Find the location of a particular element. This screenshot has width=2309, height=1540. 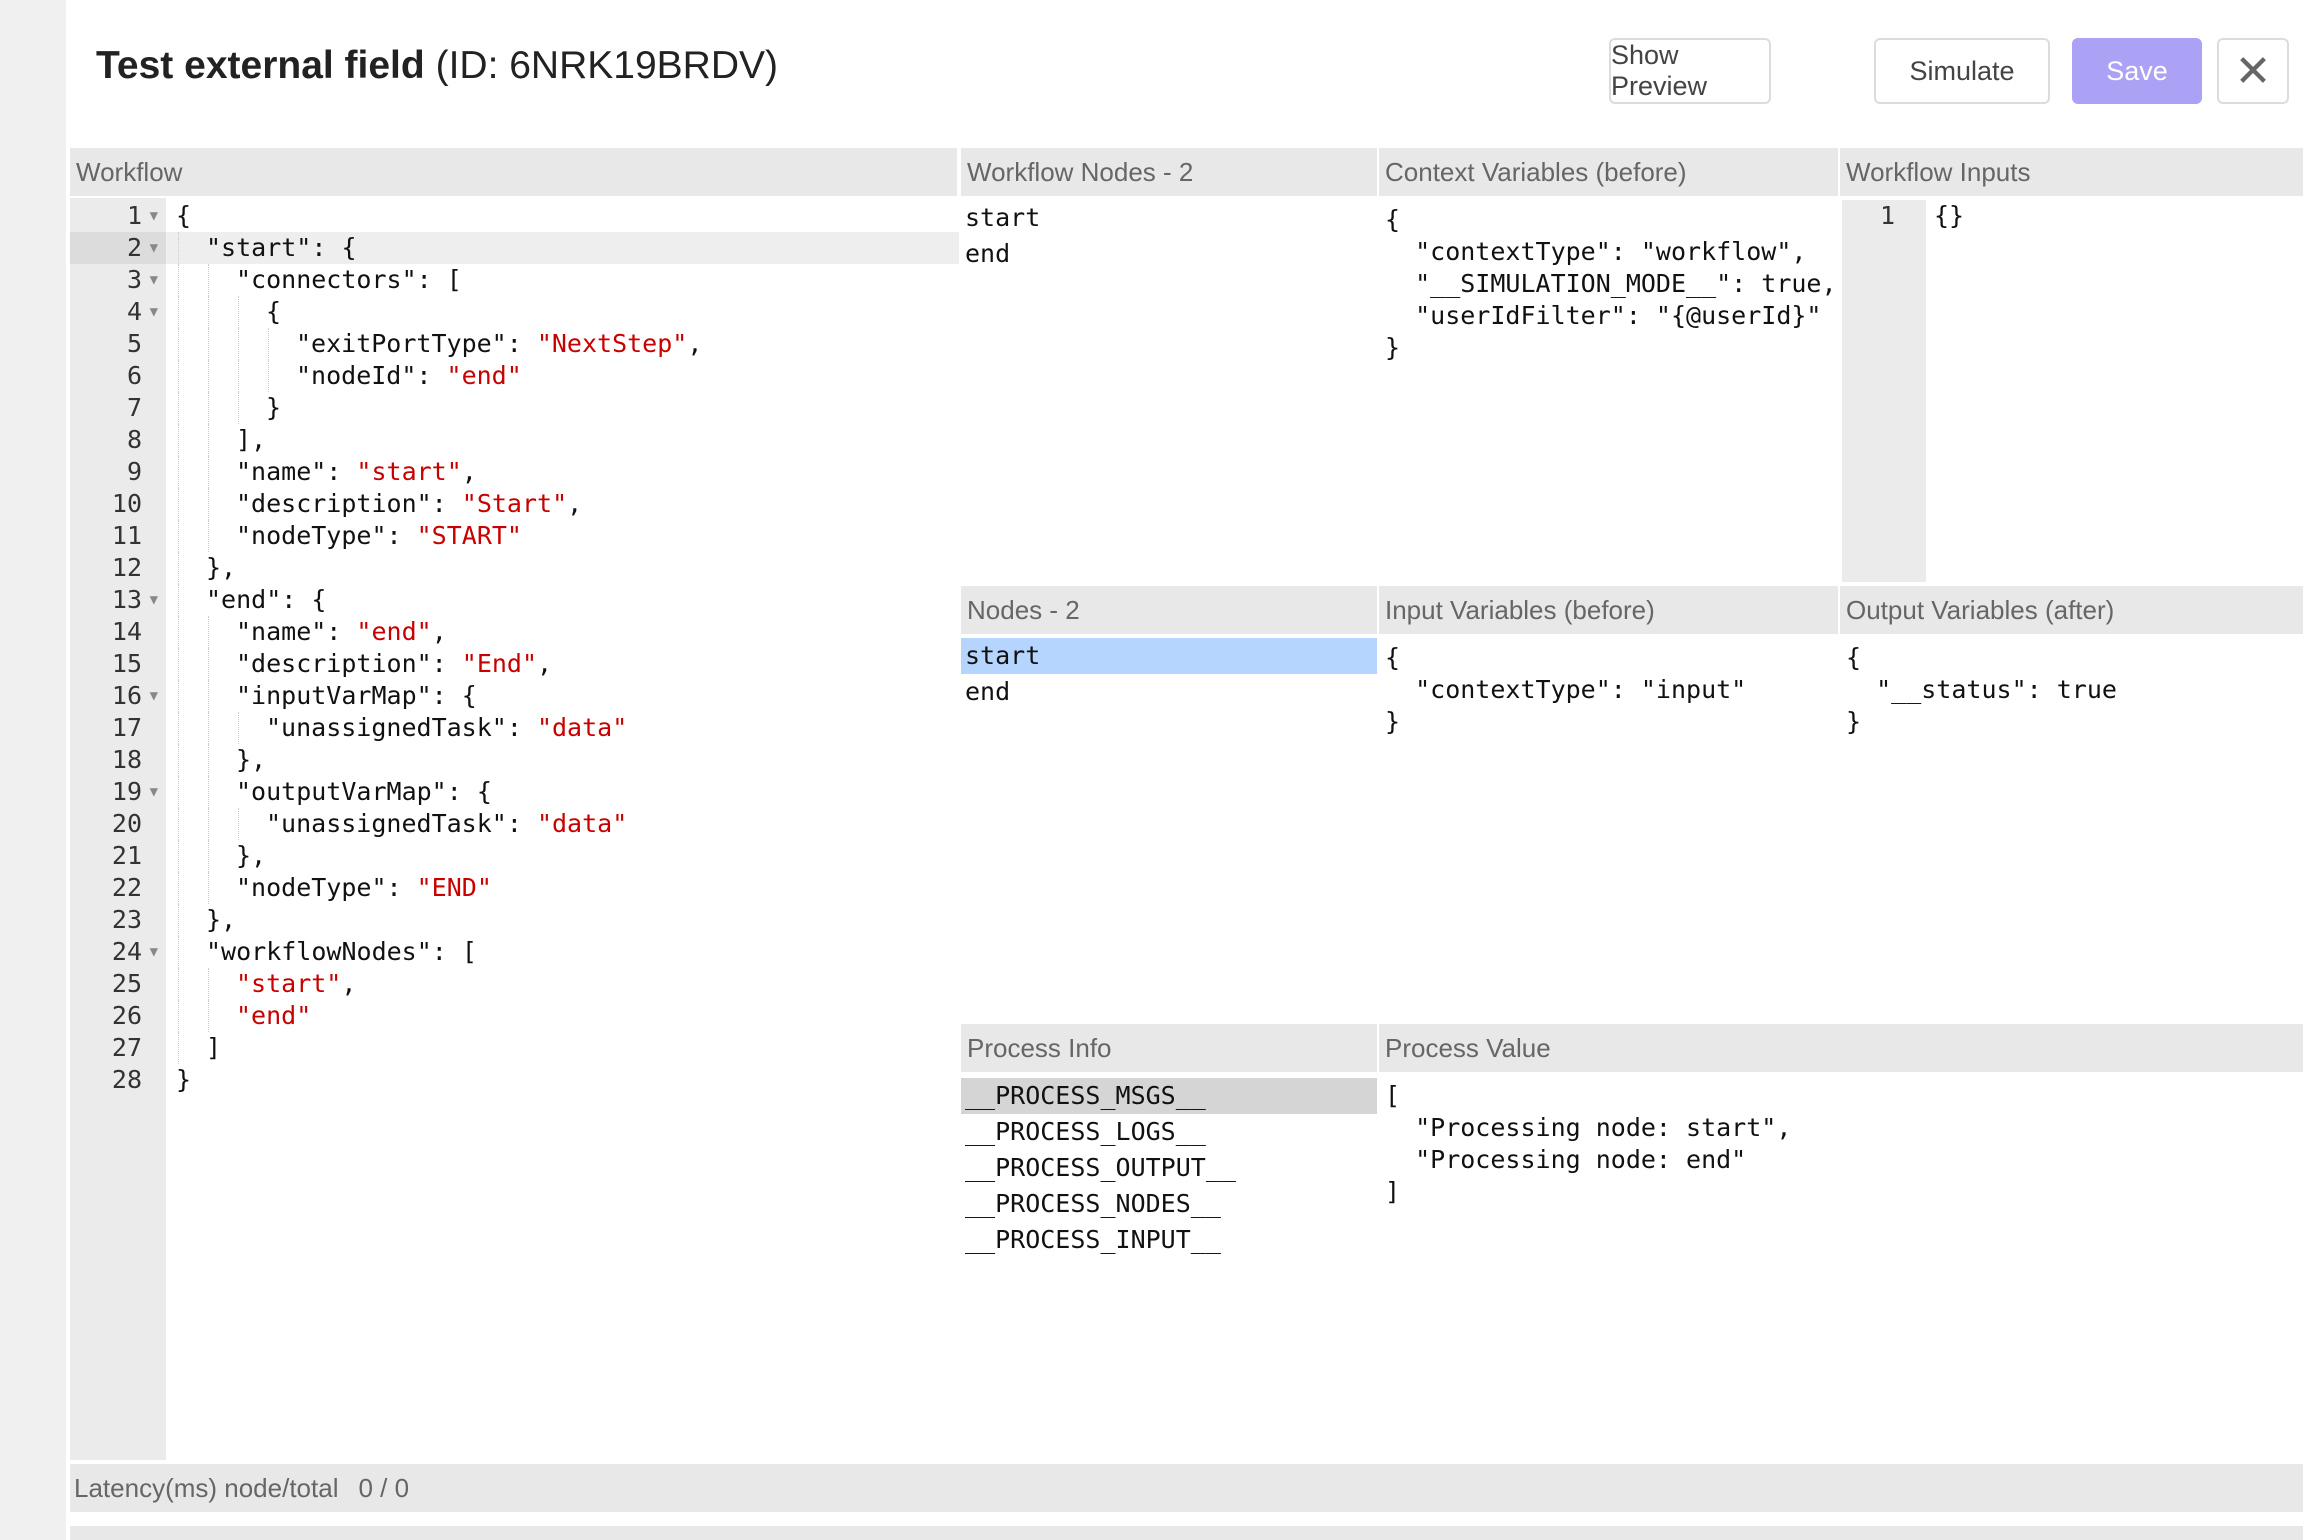

line-number: 6 is located at coordinates (118, 376).